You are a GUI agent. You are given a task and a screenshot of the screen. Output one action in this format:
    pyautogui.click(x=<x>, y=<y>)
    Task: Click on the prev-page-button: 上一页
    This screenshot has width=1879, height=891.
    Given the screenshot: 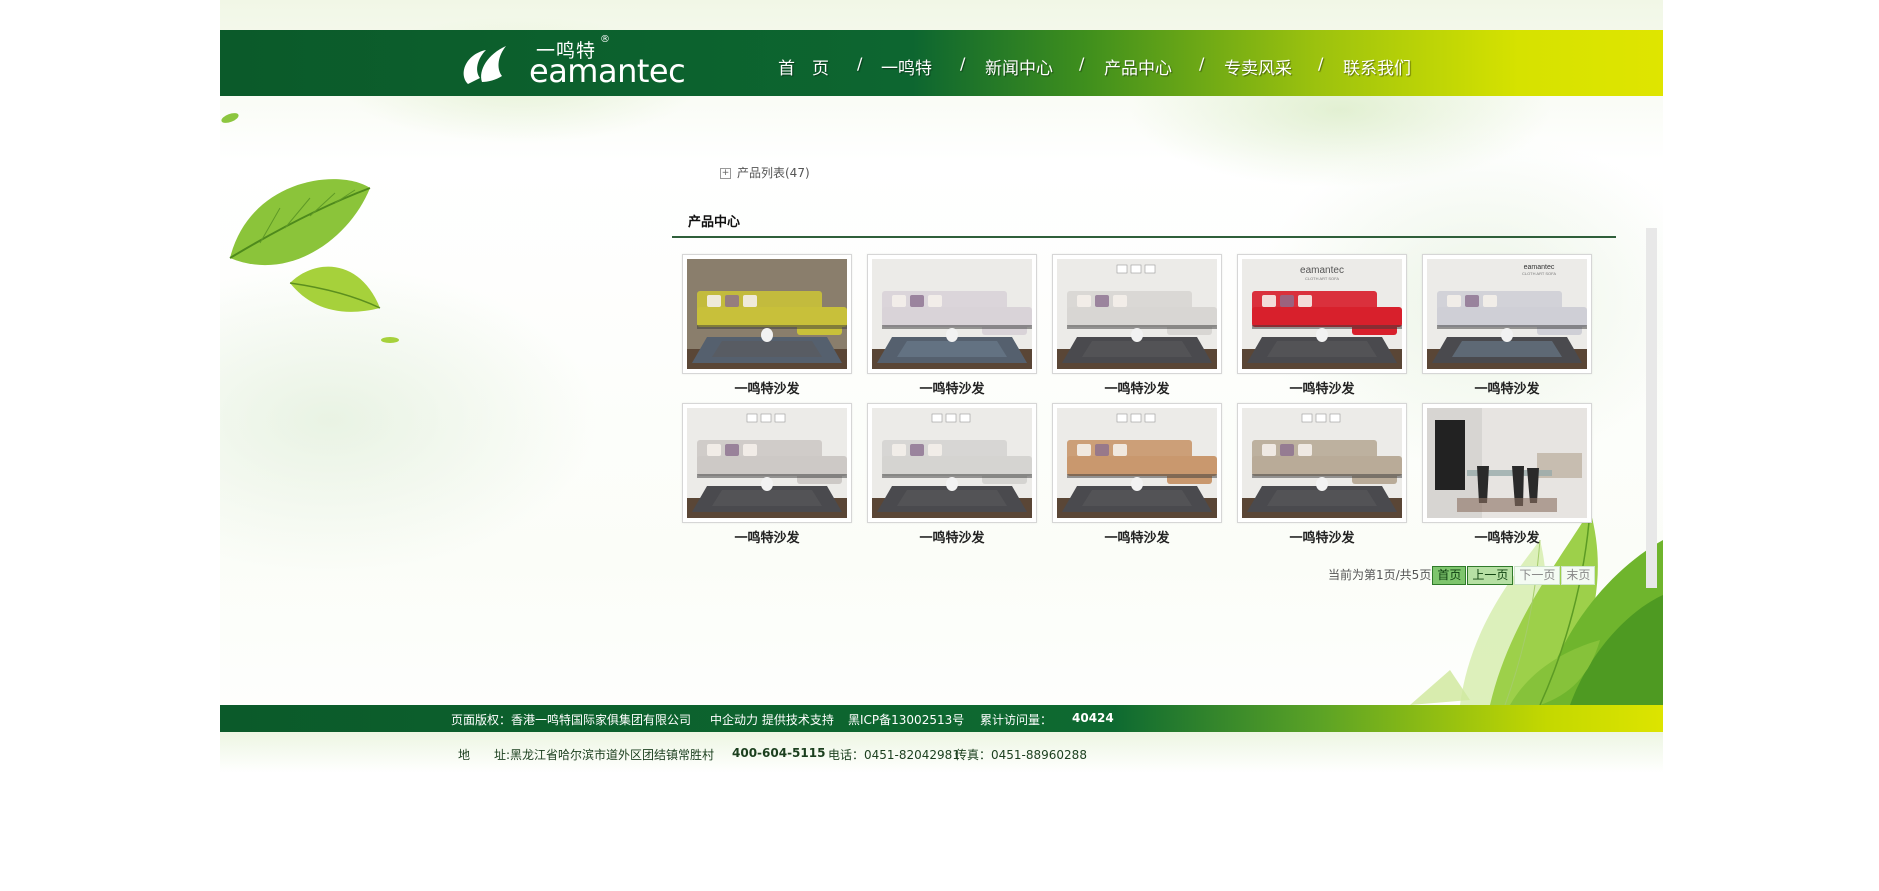 What is the action you would take?
    pyautogui.click(x=1490, y=575)
    